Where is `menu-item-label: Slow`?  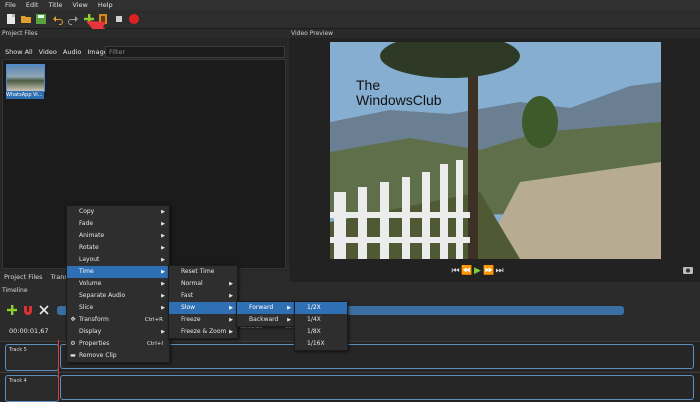 menu-item-label: Slow is located at coordinates (188, 307).